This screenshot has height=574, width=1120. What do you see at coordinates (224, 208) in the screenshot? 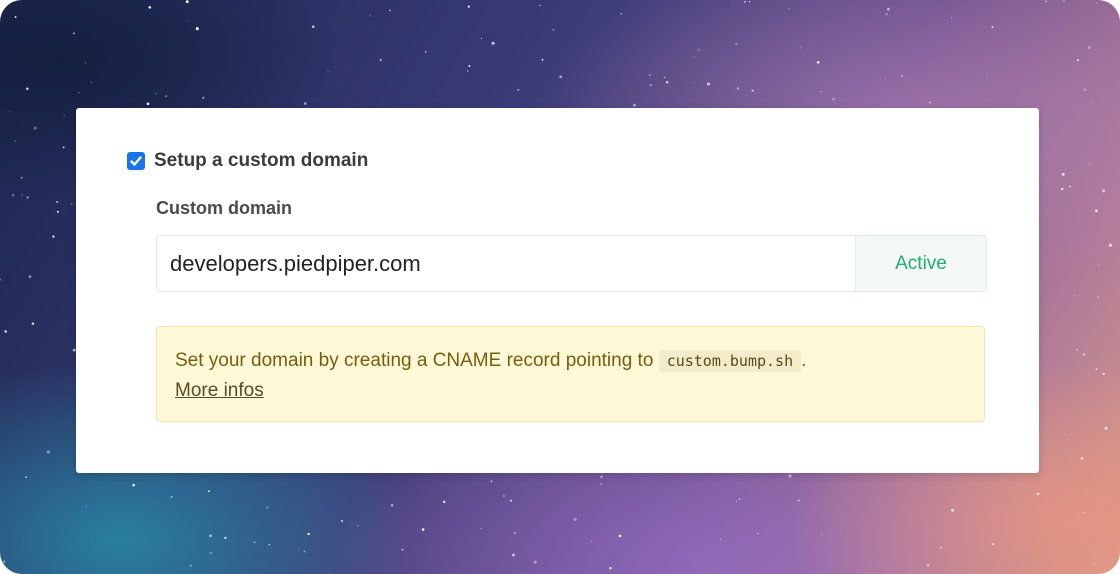
I see `custom-domain-label: Custom domain` at bounding box center [224, 208].